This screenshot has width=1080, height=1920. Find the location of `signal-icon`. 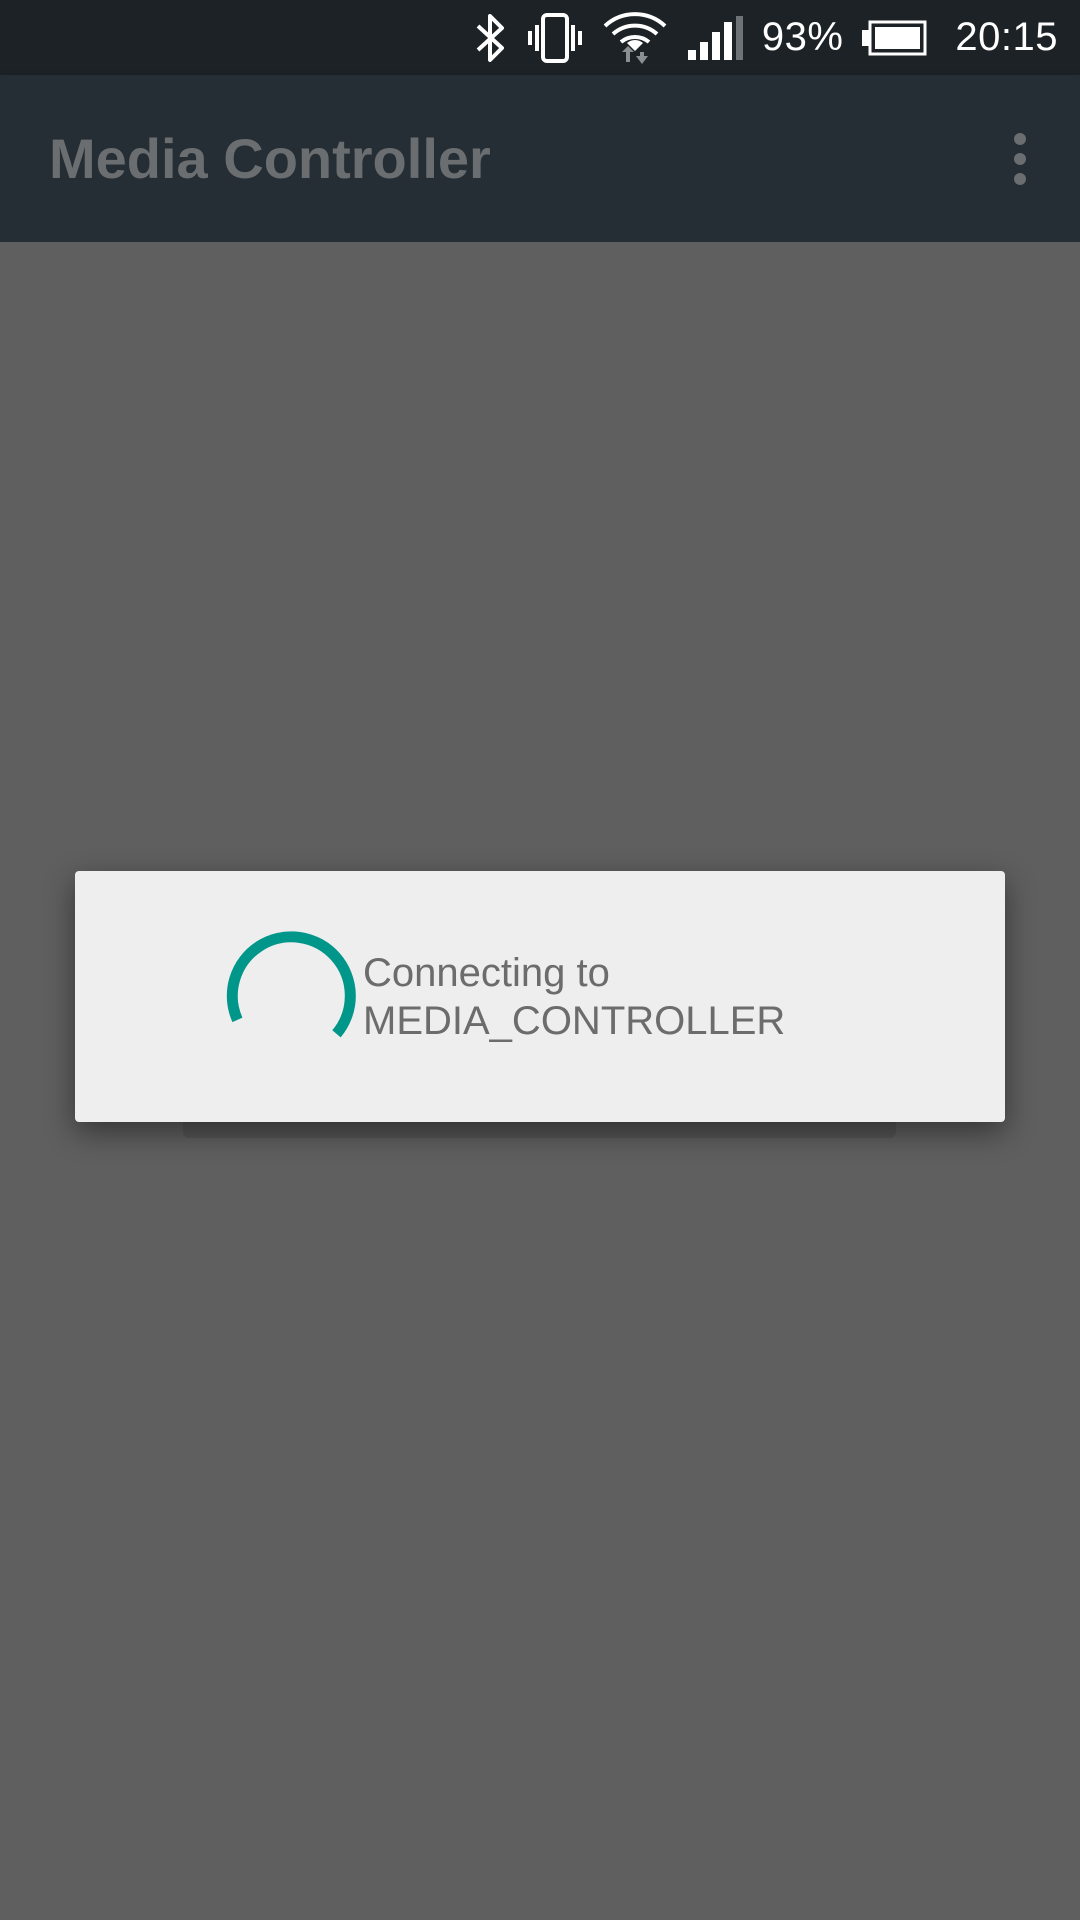

signal-icon is located at coordinates (715, 38).